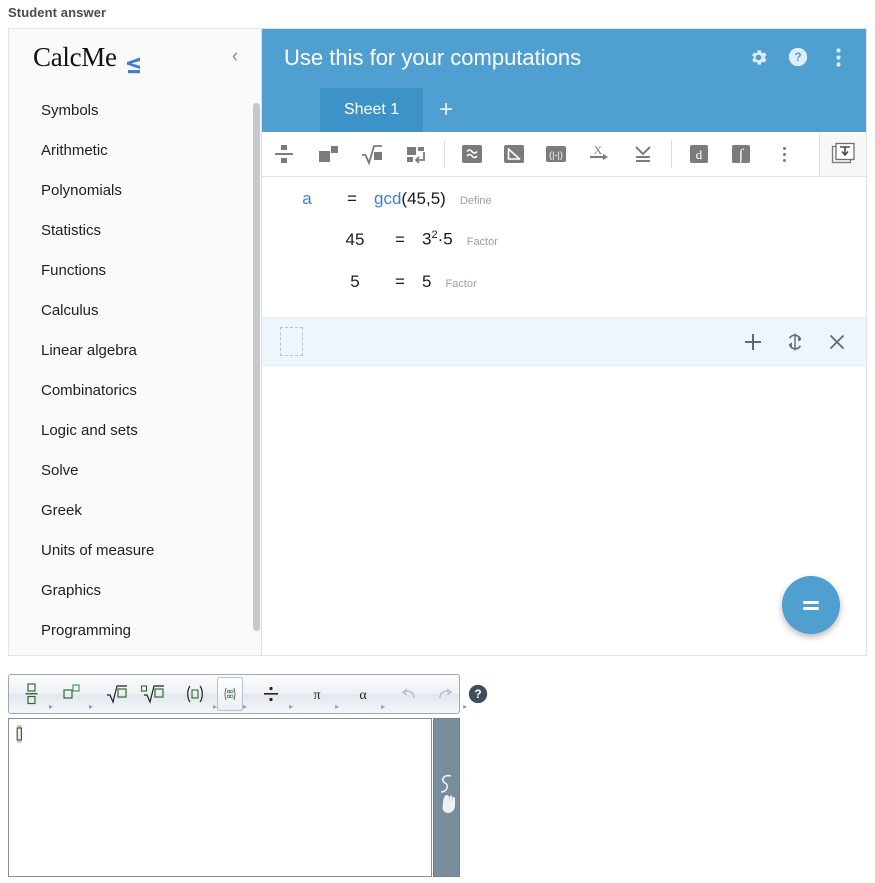  Describe the element at coordinates (837, 342) in the screenshot. I see `delete-row-icon` at that location.